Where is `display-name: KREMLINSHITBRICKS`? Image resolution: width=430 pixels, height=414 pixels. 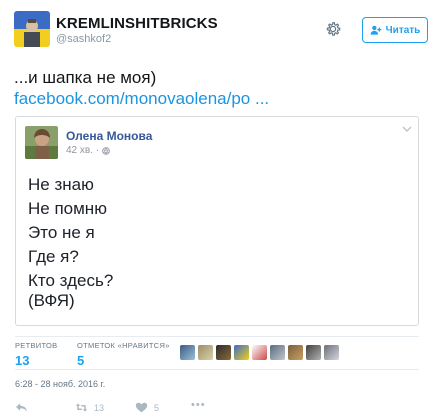 display-name: KREMLINSHITBRICKS is located at coordinates (137, 23).